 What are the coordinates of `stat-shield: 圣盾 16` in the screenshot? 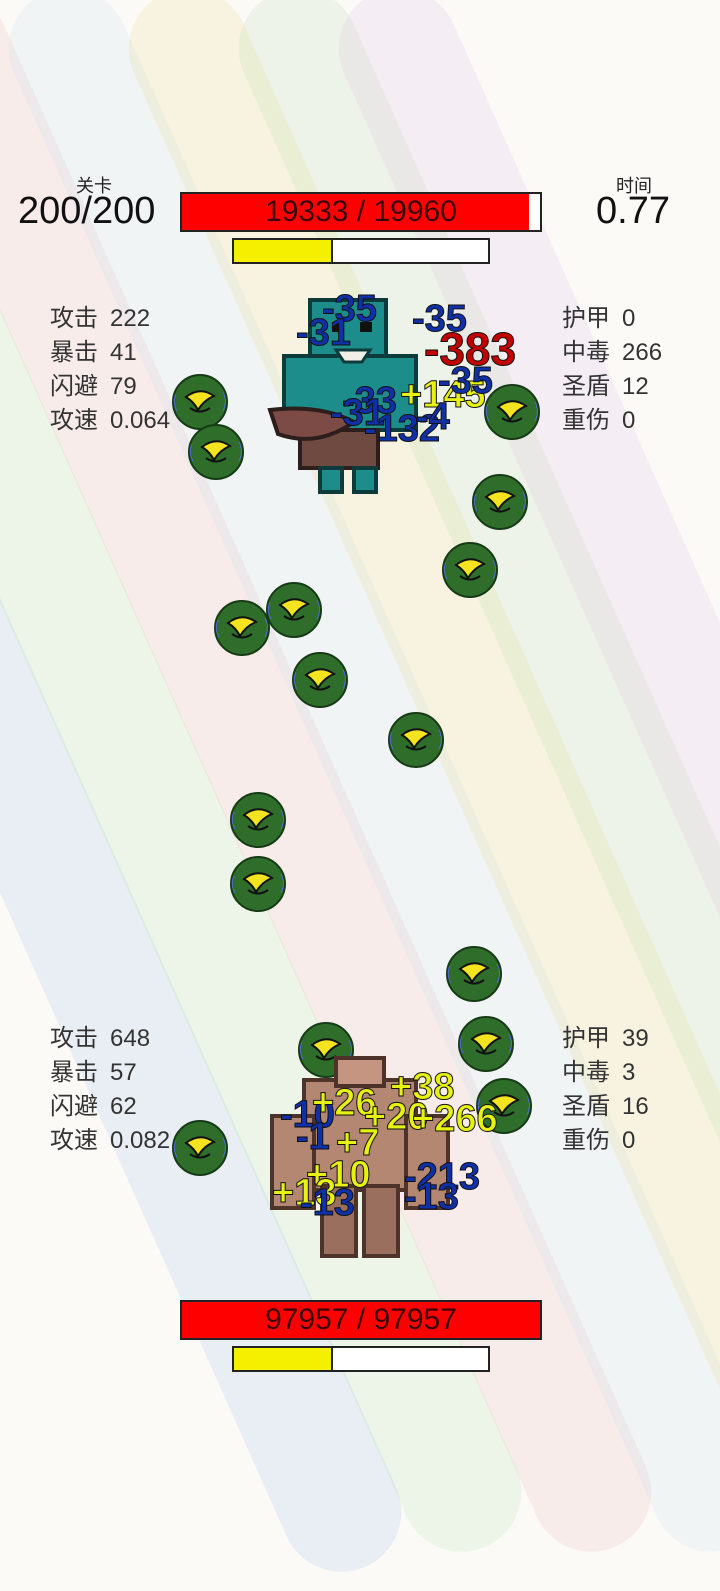 It's located at (605, 1106).